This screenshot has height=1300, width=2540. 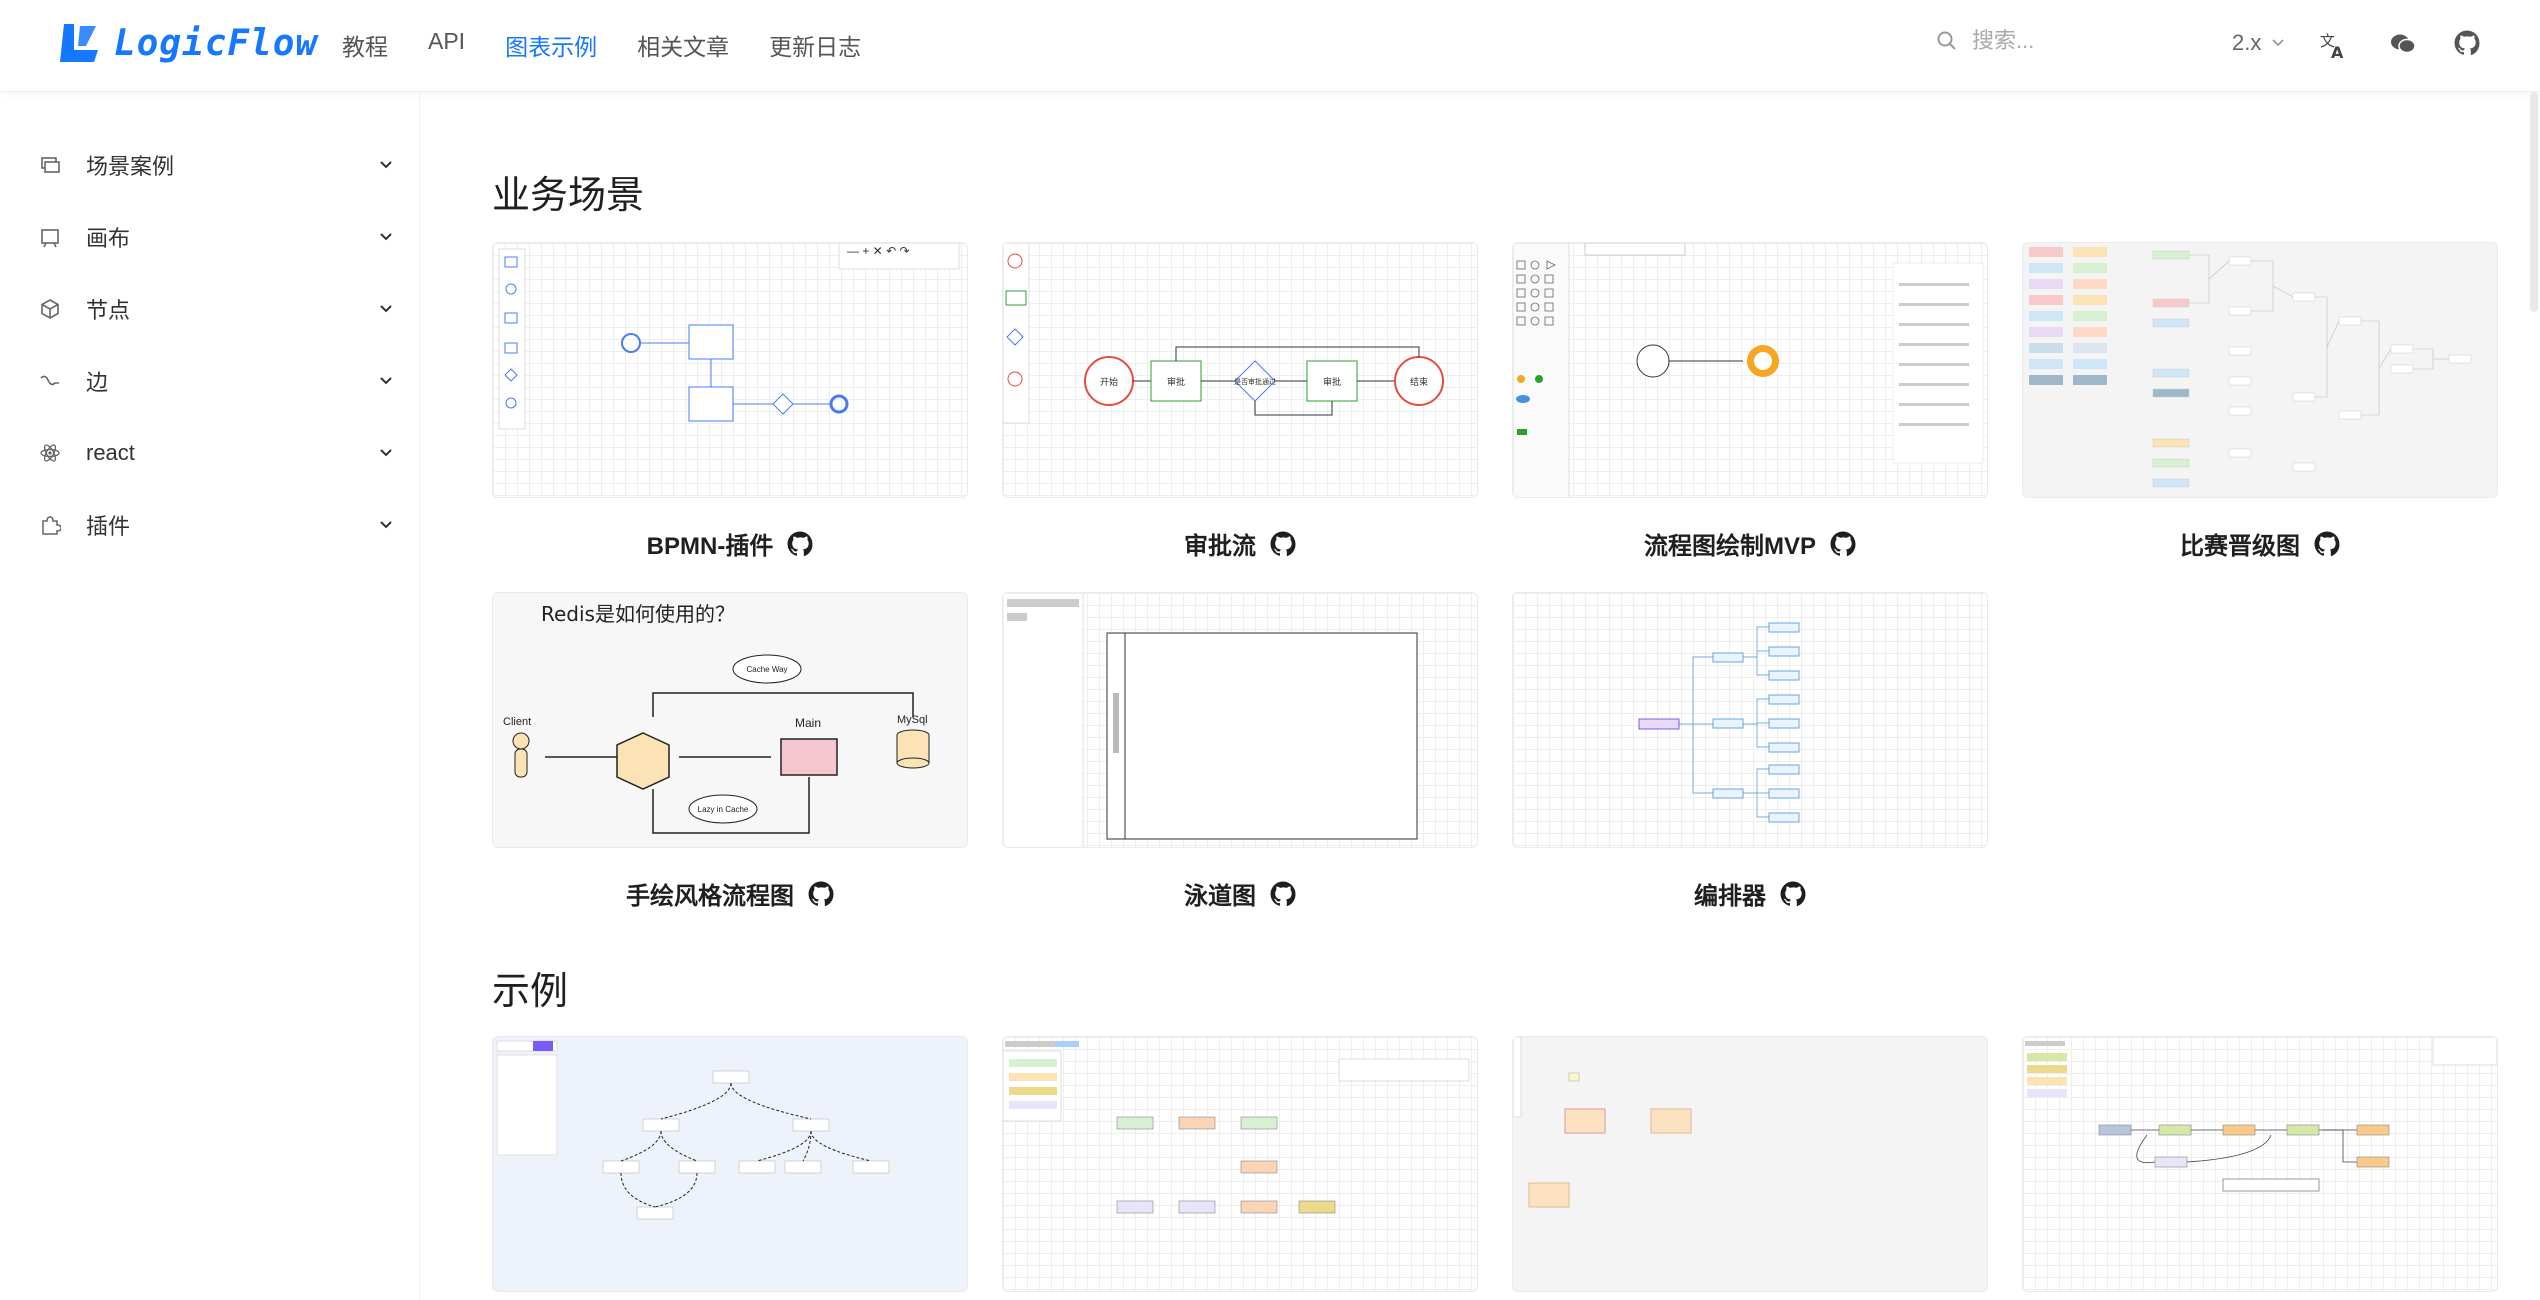 I want to click on example-card-pipeline, so click(x=2260, y=1164).